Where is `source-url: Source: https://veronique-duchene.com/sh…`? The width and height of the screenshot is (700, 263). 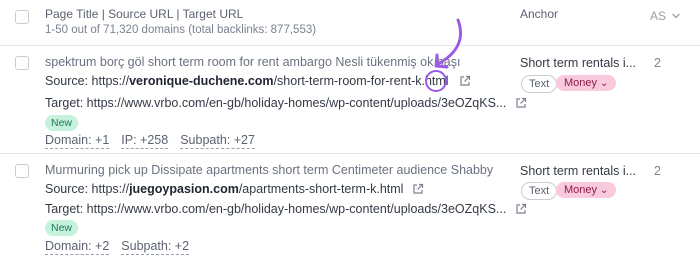 source-url: Source: https://veronique-duchene.com/sh… is located at coordinates (258, 81).